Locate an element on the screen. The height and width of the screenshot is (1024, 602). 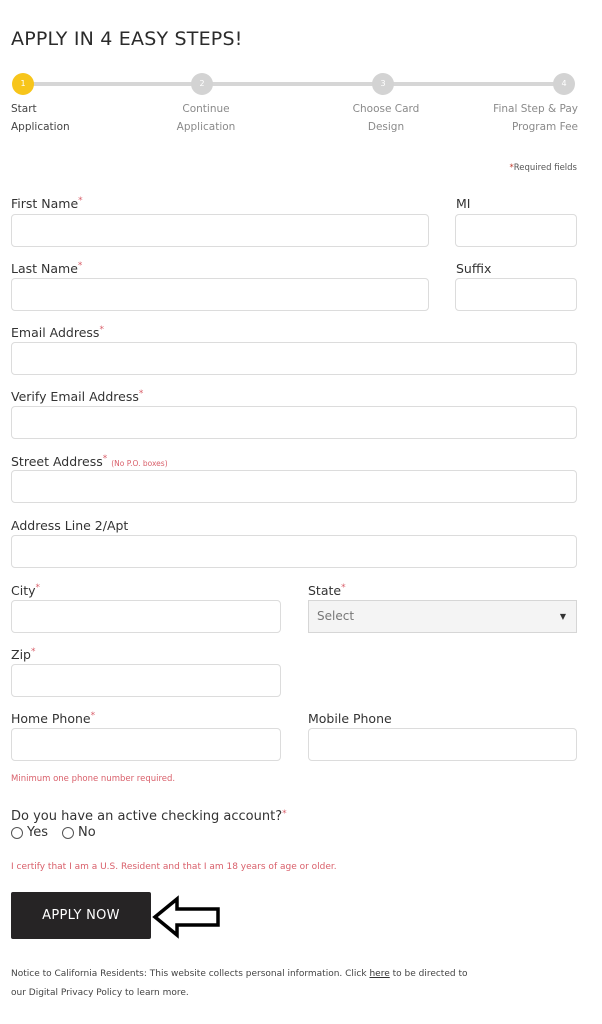
last-name-input is located at coordinates (220, 294).